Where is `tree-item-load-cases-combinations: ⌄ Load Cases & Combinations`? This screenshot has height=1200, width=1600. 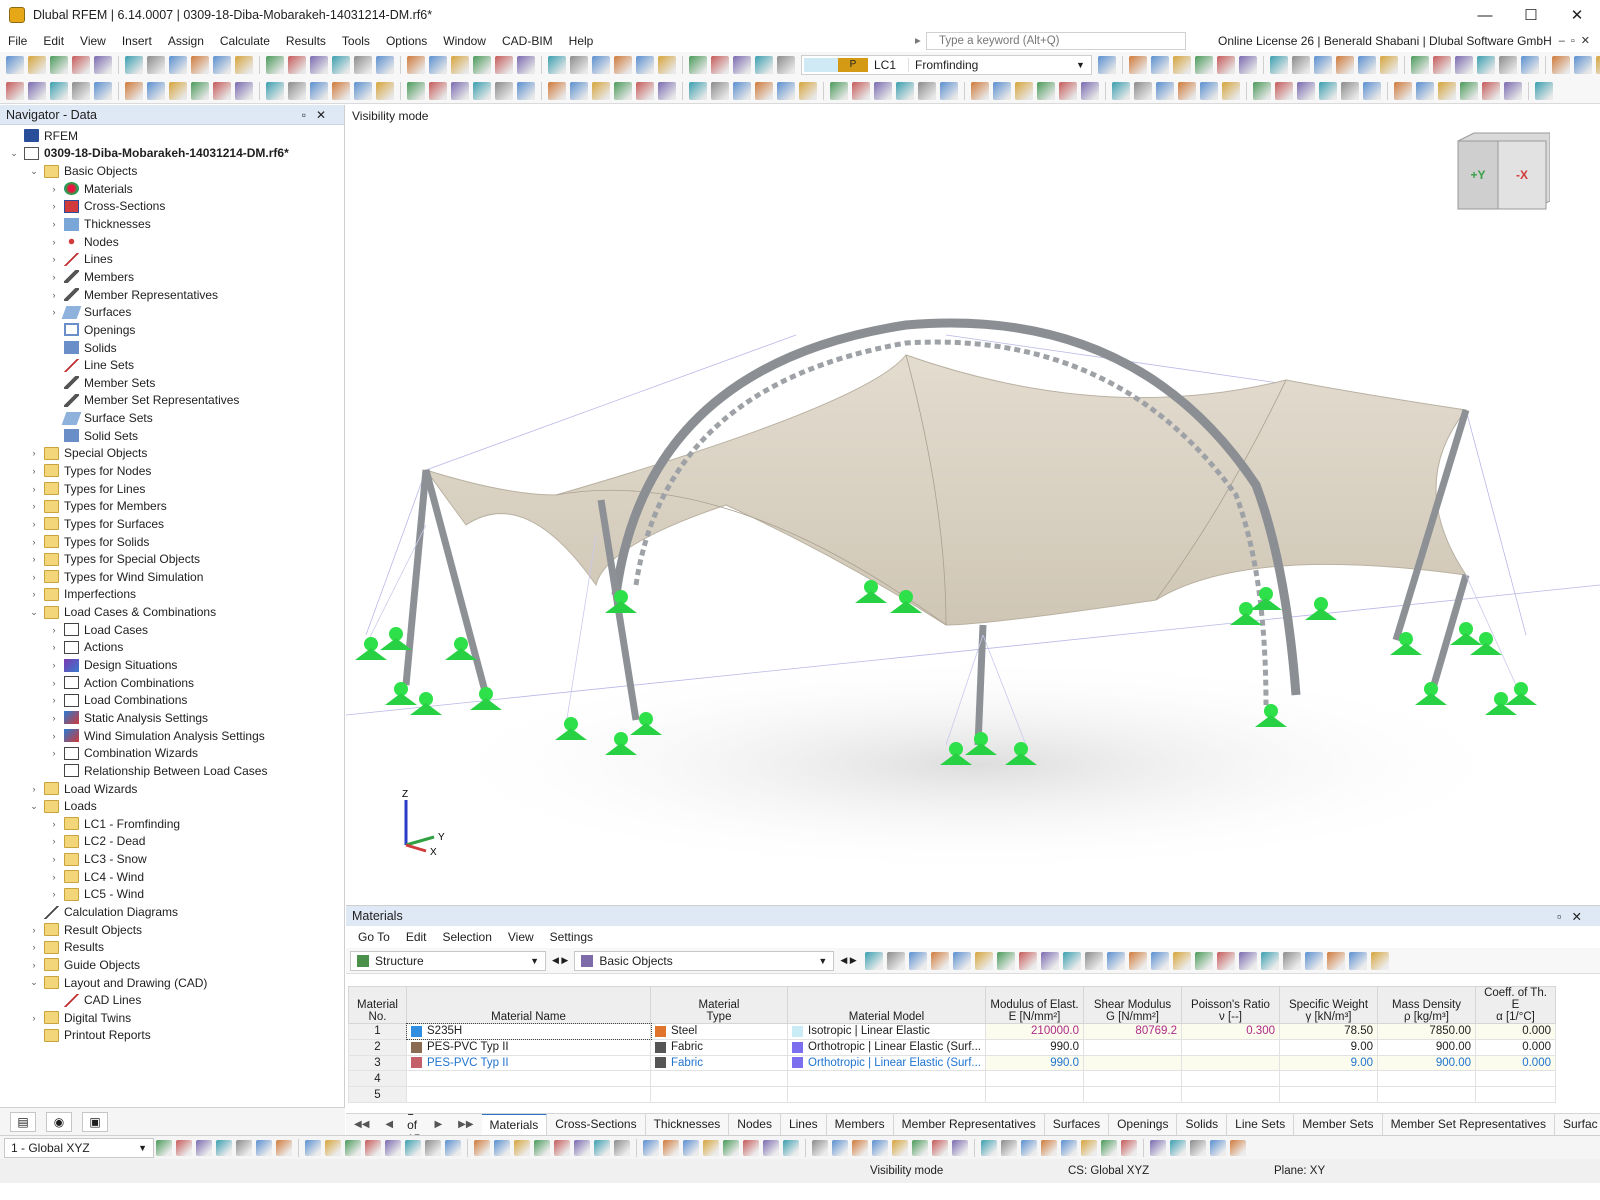
tree-item-load-cases-combinations: ⌄ Load Cases & Combinations is located at coordinates (172, 612).